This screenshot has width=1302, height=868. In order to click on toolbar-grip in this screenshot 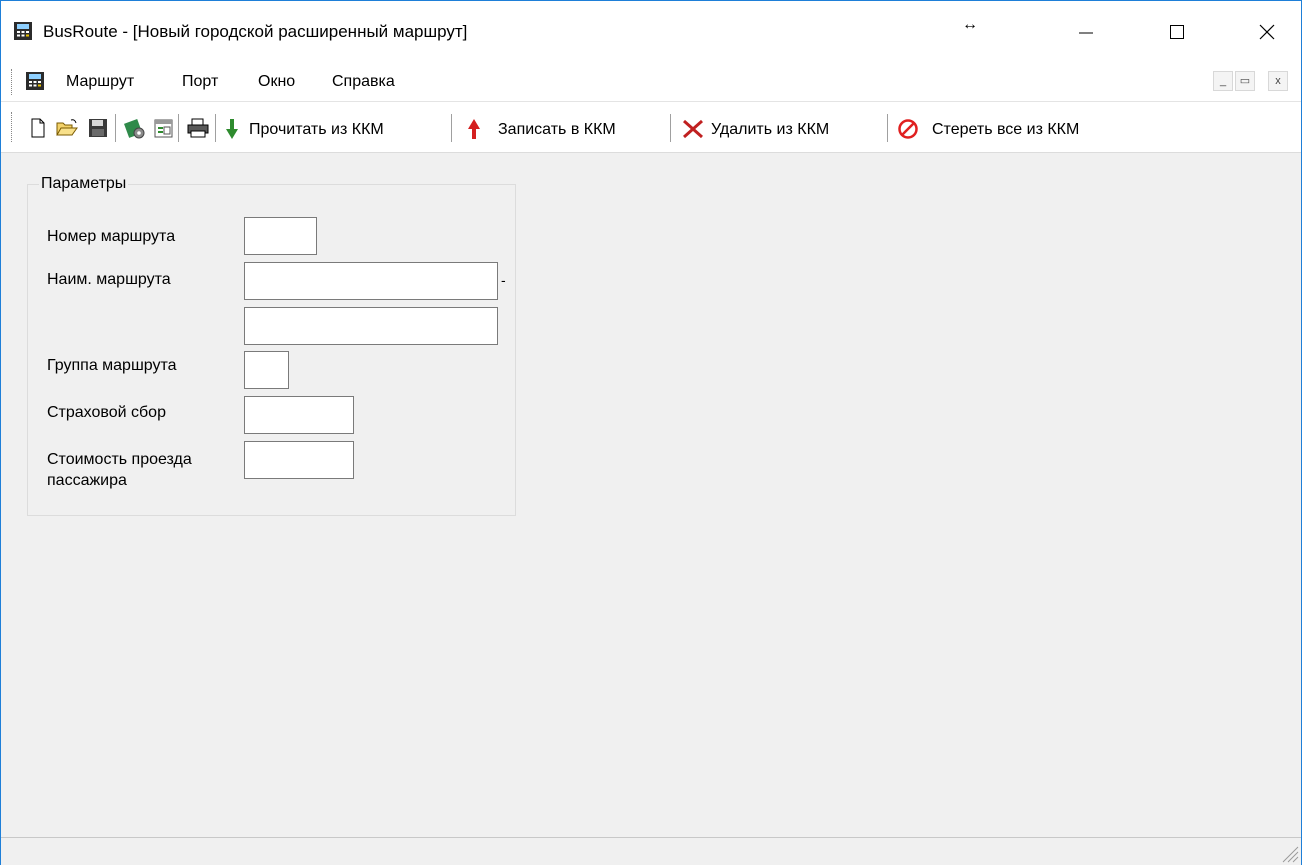, I will do `click(13, 127)`.